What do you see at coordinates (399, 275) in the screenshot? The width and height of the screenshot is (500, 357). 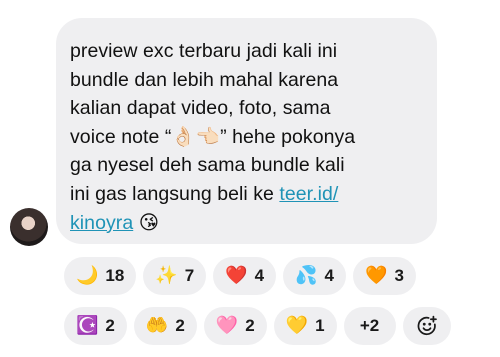 I see `reaction-count: 3` at bounding box center [399, 275].